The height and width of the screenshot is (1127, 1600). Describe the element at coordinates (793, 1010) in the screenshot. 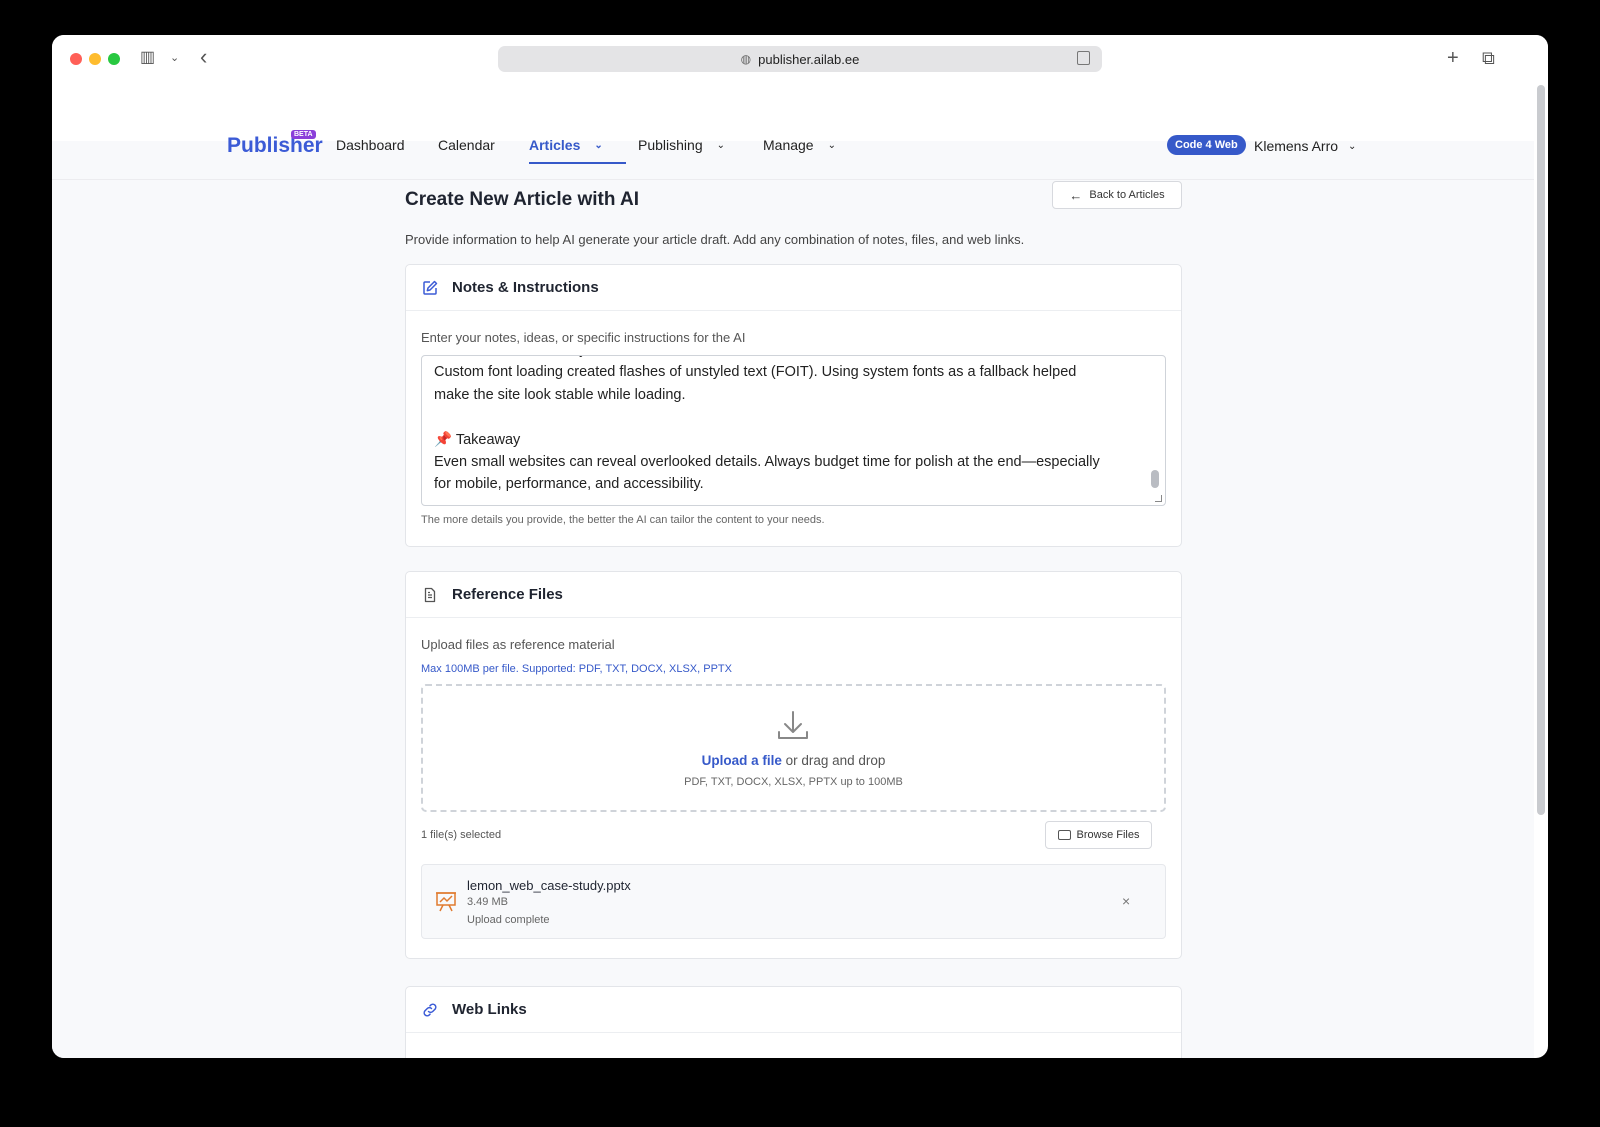

I see `links-card-header: Web Links` at that location.